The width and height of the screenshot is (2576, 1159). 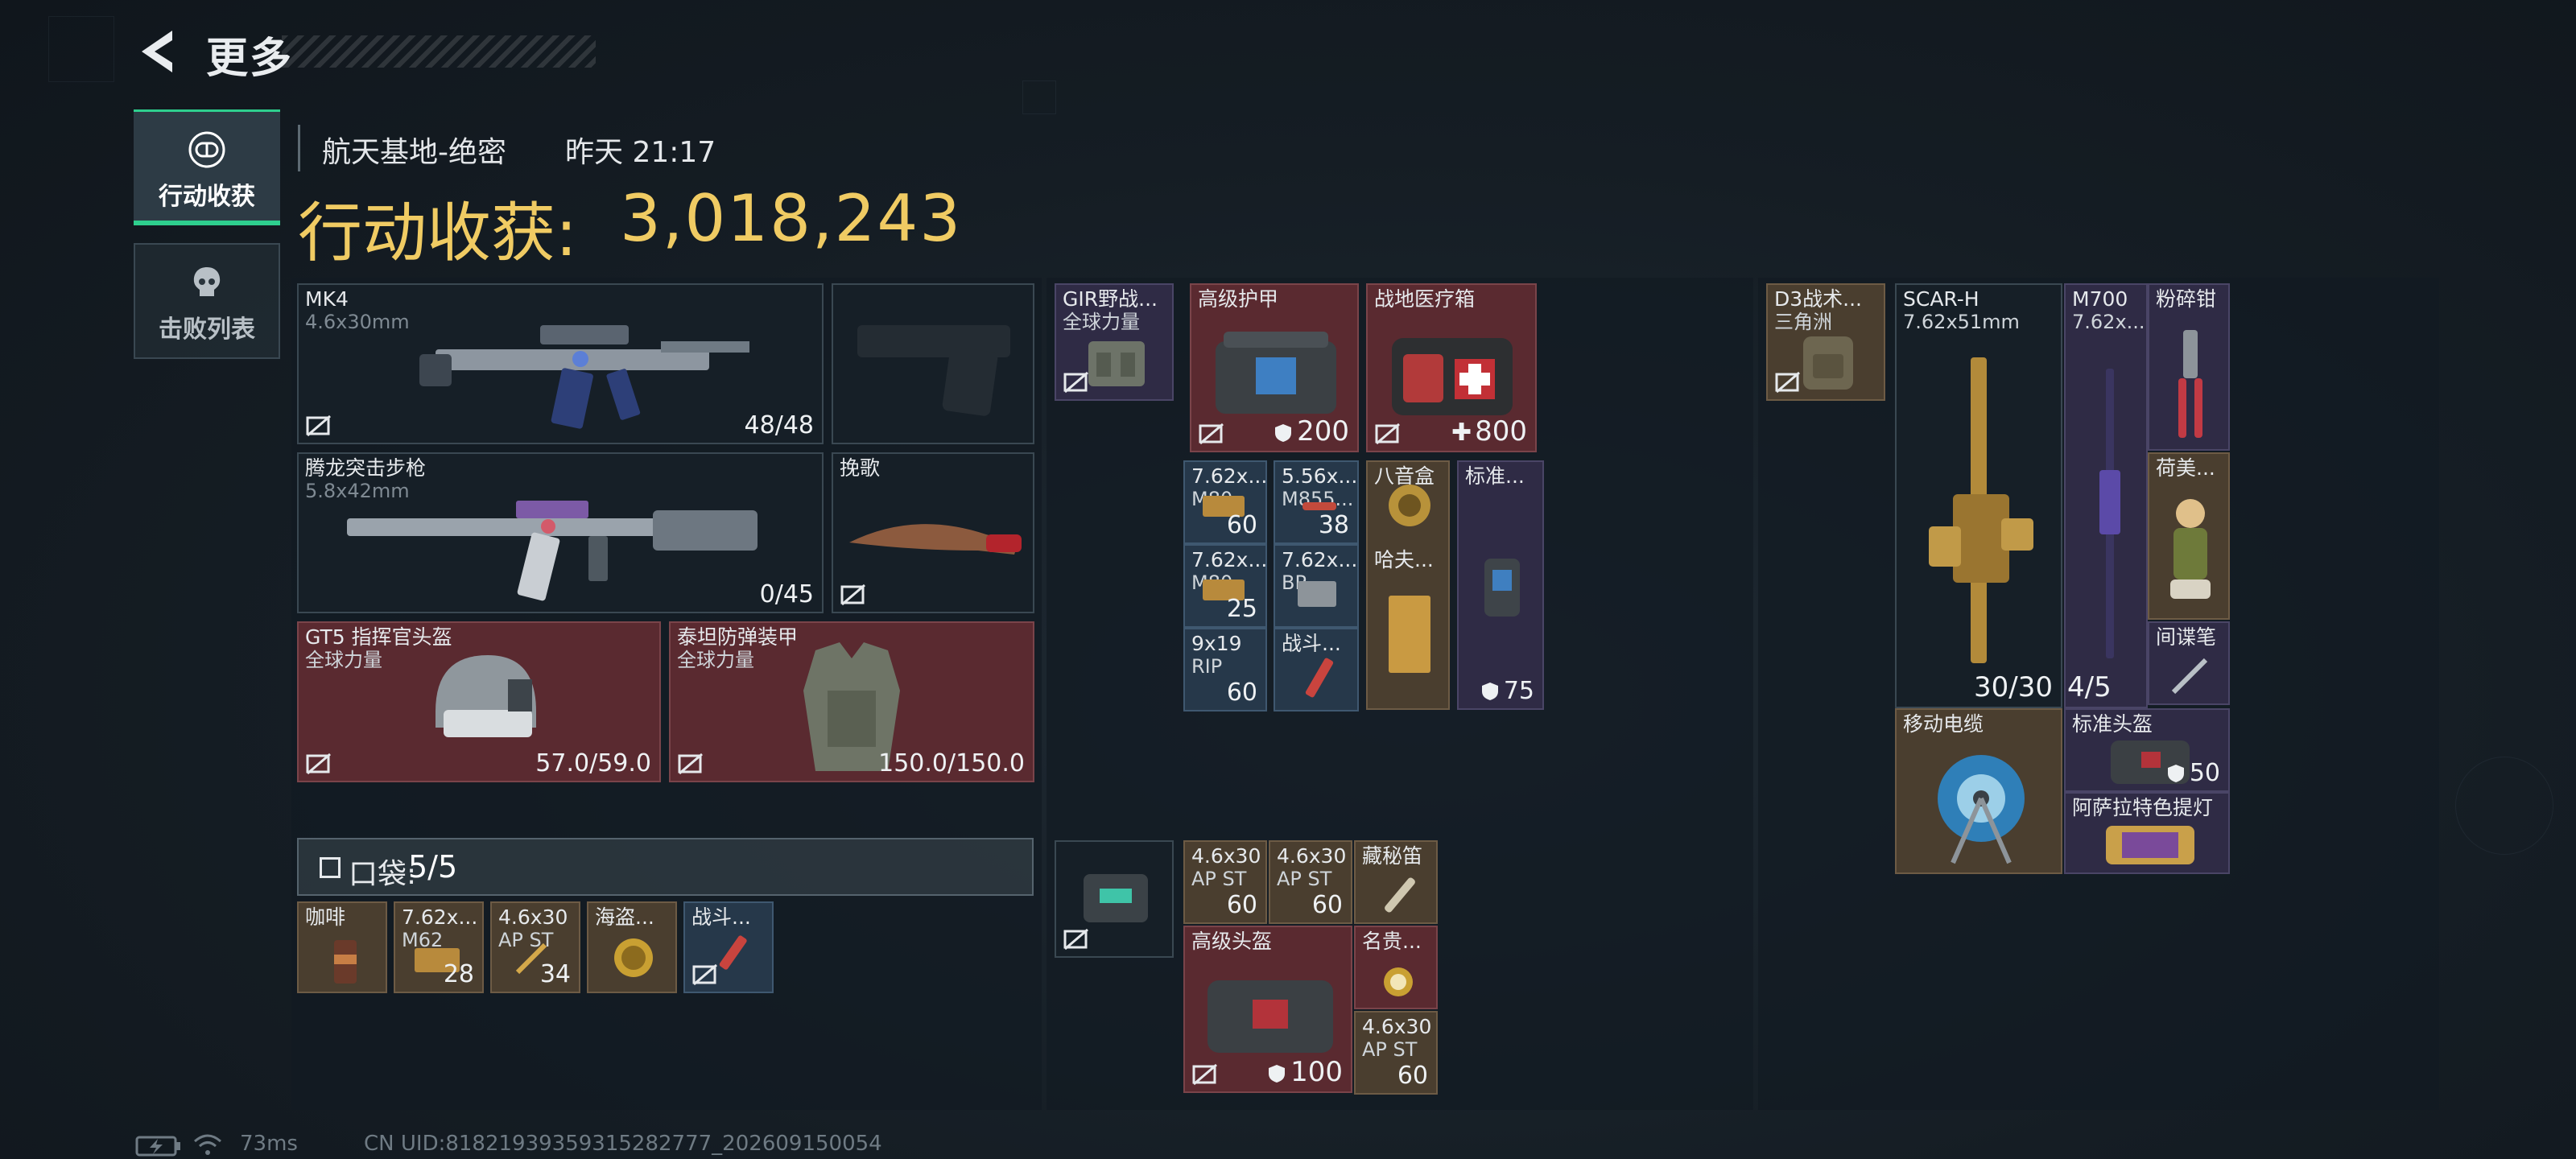 I want to click on lantern-icon, so click(x=2150, y=845).